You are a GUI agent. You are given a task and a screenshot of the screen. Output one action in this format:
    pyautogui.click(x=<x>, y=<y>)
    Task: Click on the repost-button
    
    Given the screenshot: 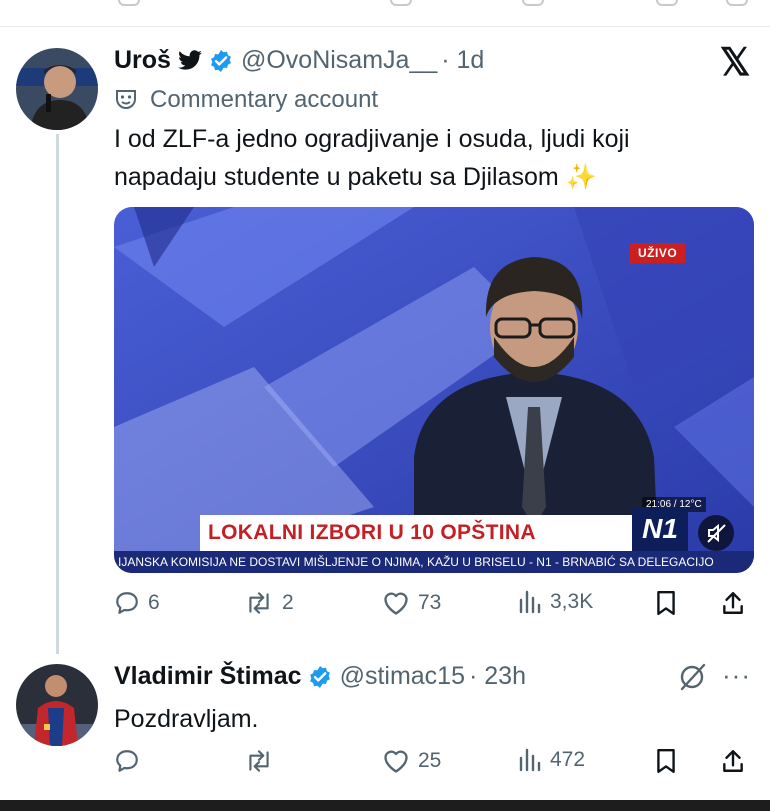 What is the action you would take?
    pyautogui.click(x=263, y=761)
    